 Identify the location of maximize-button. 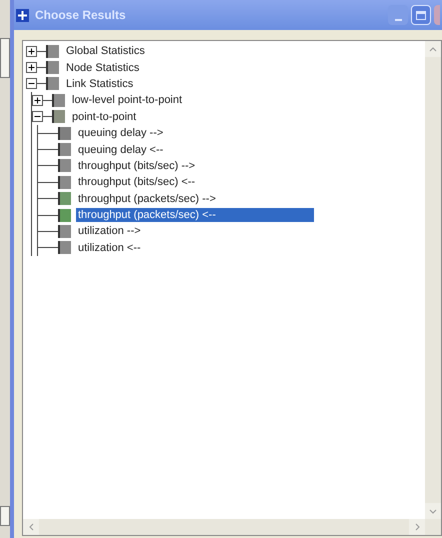
(421, 15).